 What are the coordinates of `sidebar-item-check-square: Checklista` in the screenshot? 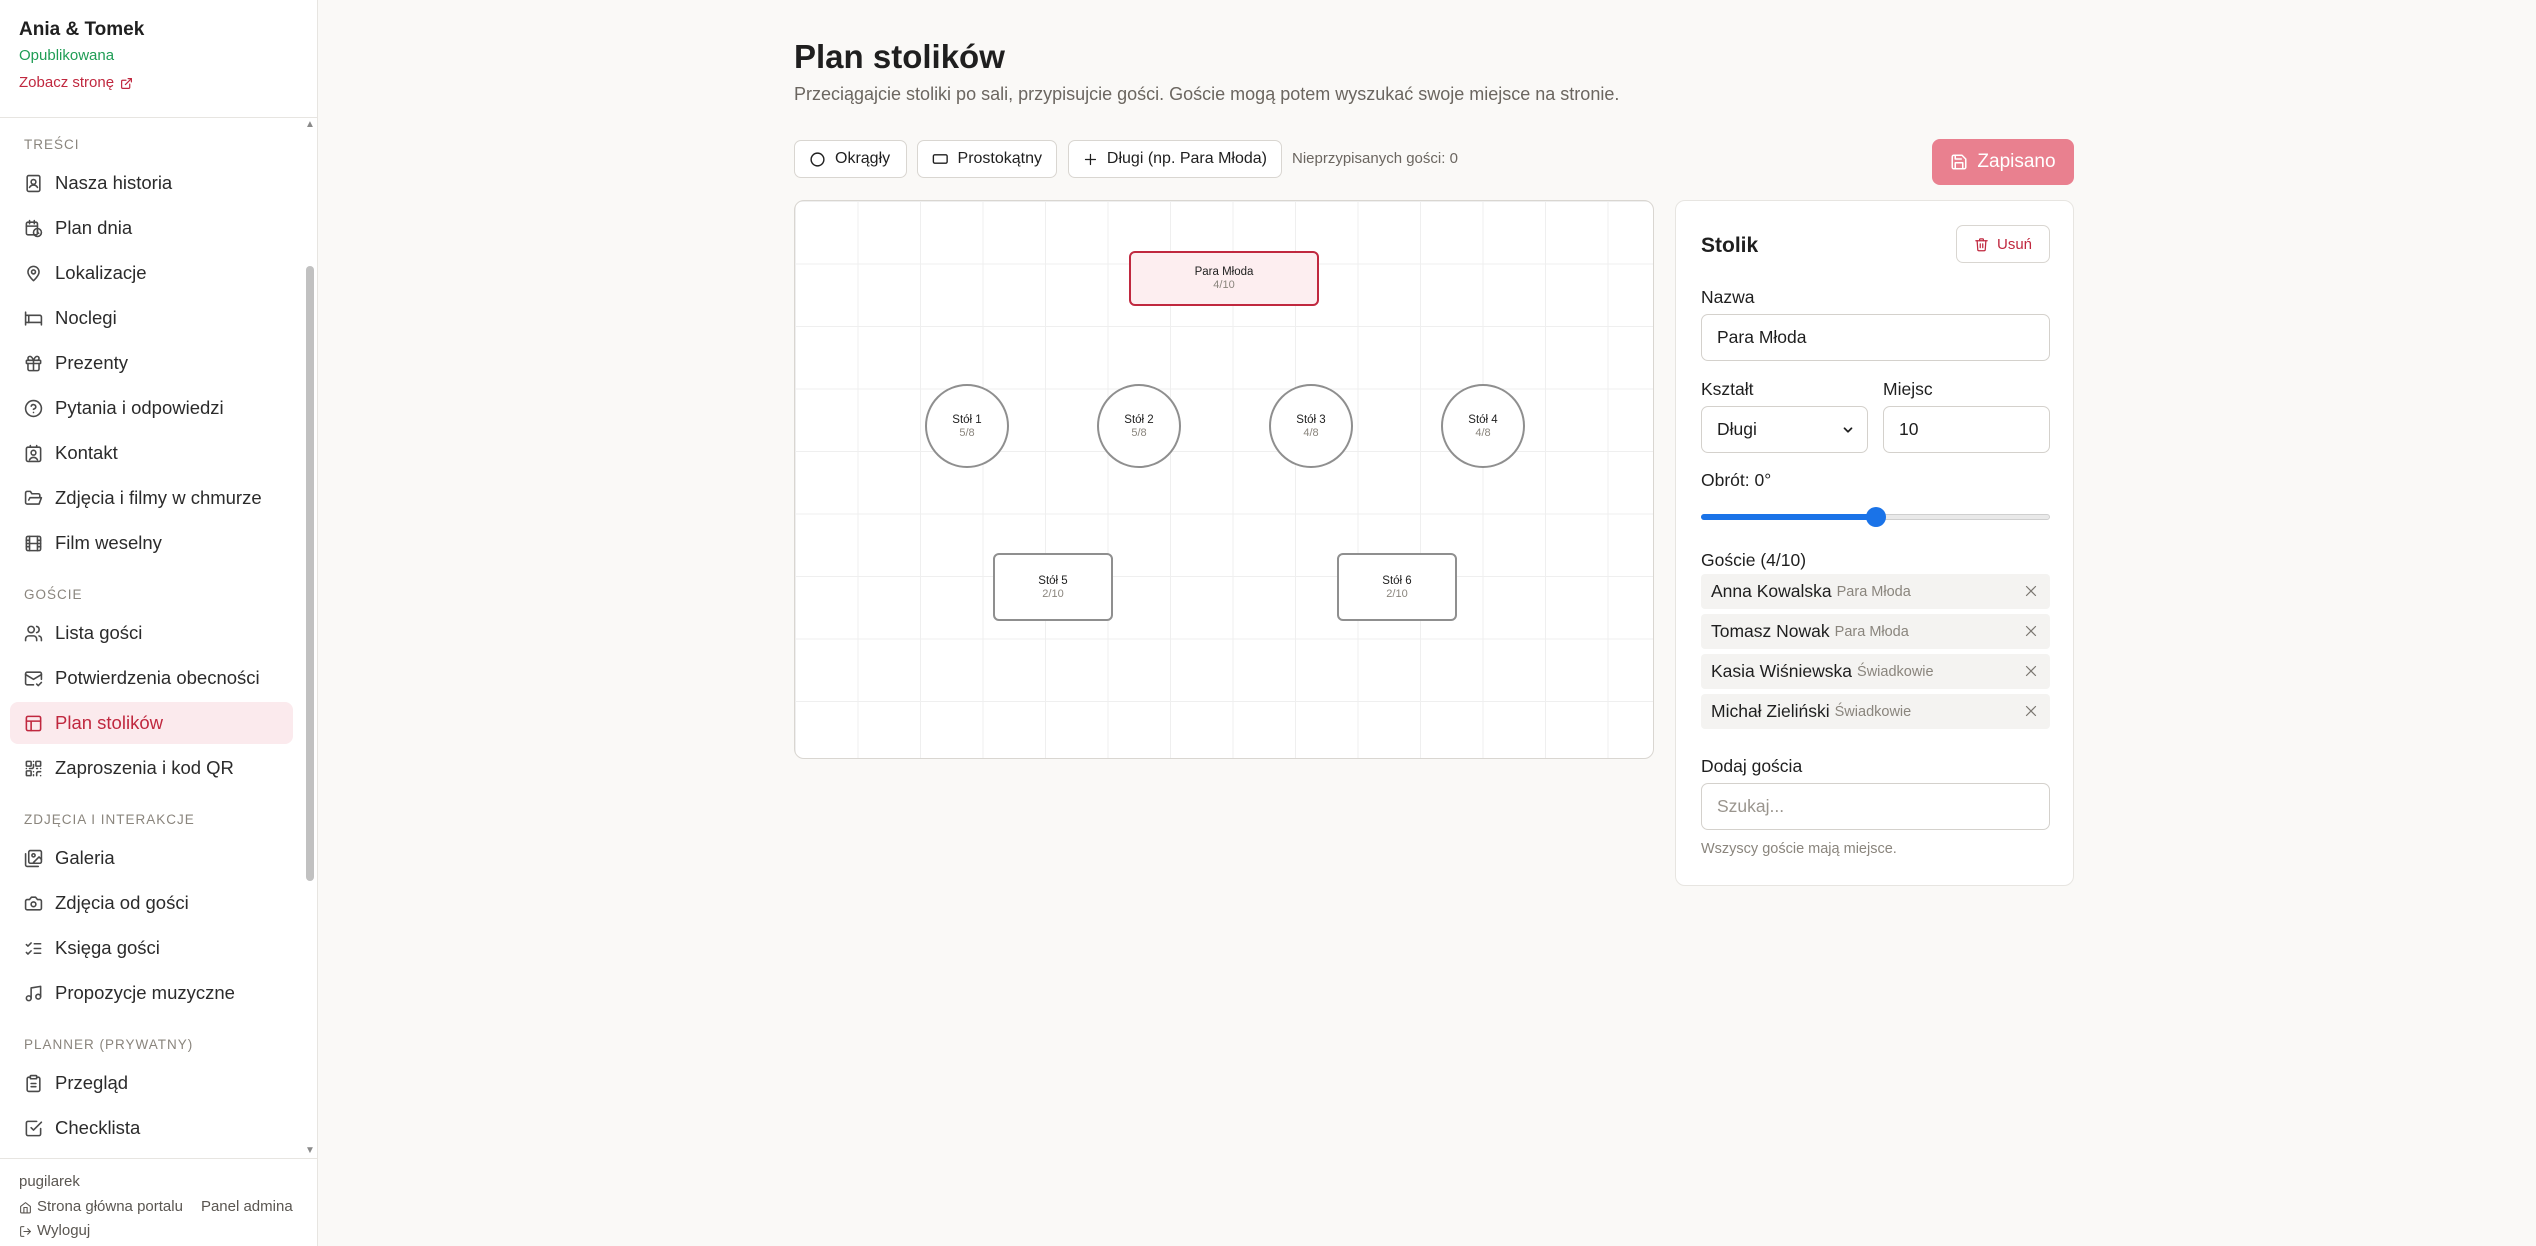 It's located at (151, 1128).